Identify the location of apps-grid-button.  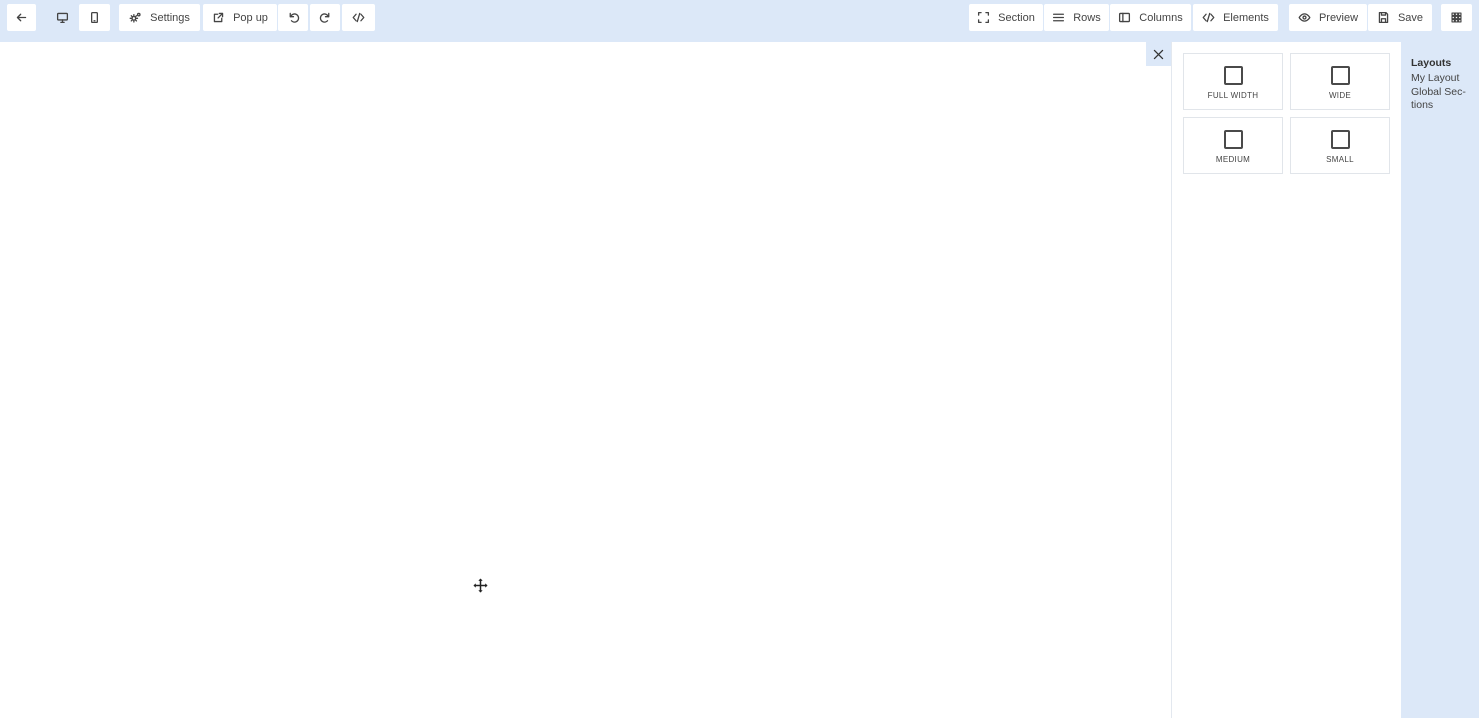
(1456, 17).